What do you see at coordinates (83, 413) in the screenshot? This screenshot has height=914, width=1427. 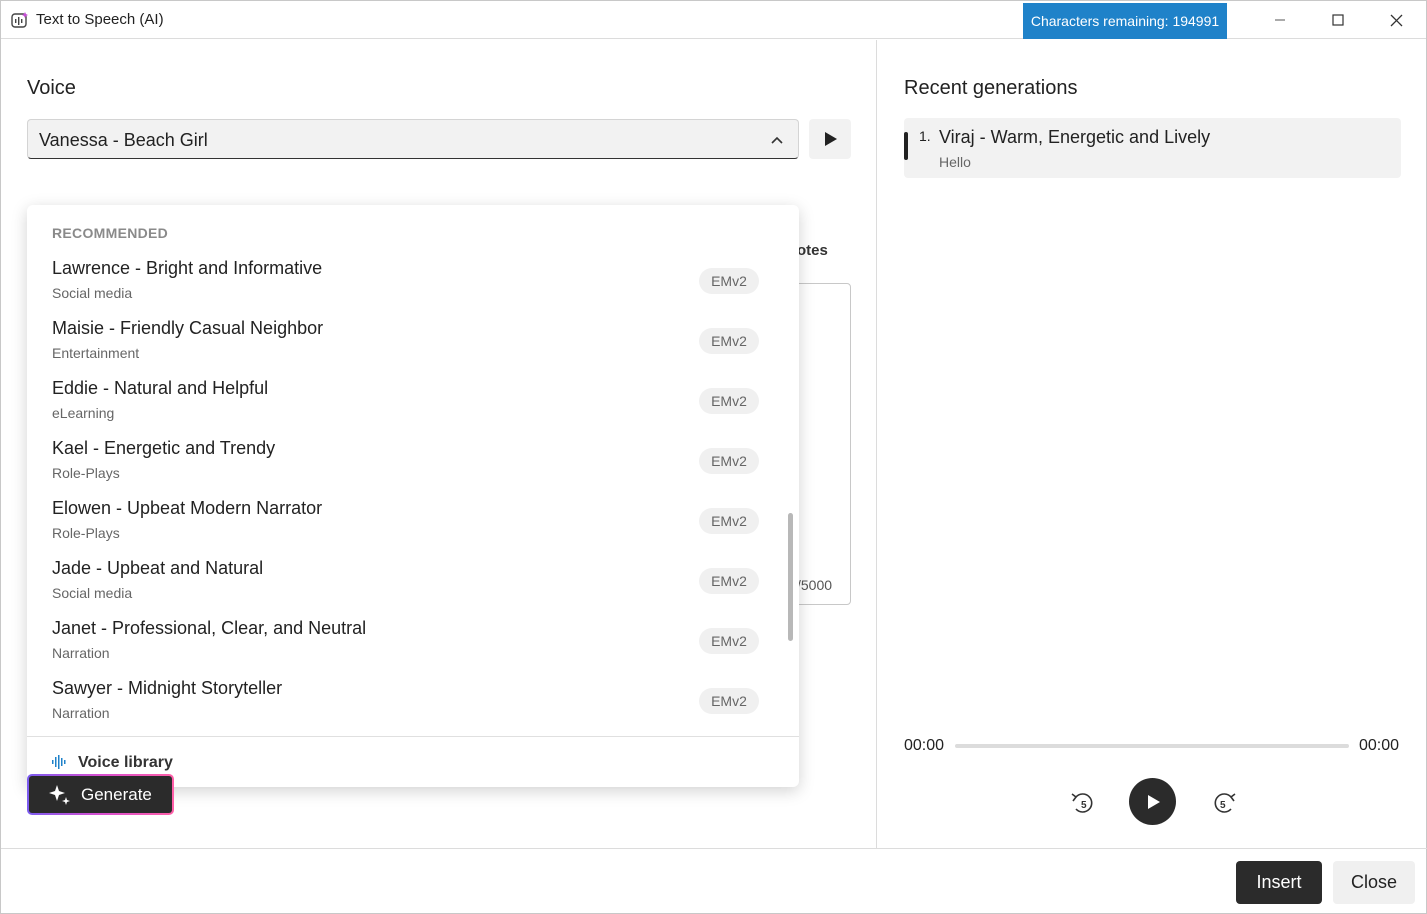 I see `voice-option-category: eLearning` at bounding box center [83, 413].